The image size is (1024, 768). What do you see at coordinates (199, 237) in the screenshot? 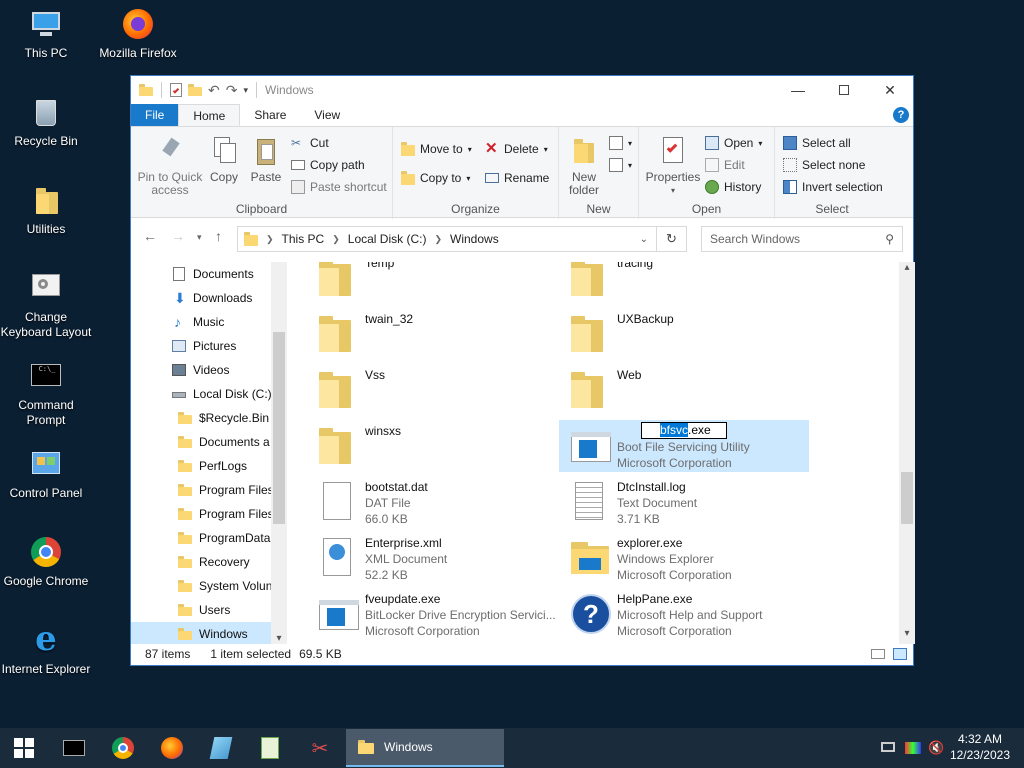
I see `recent-locations-icon: ▾` at bounding box center [199, 237].